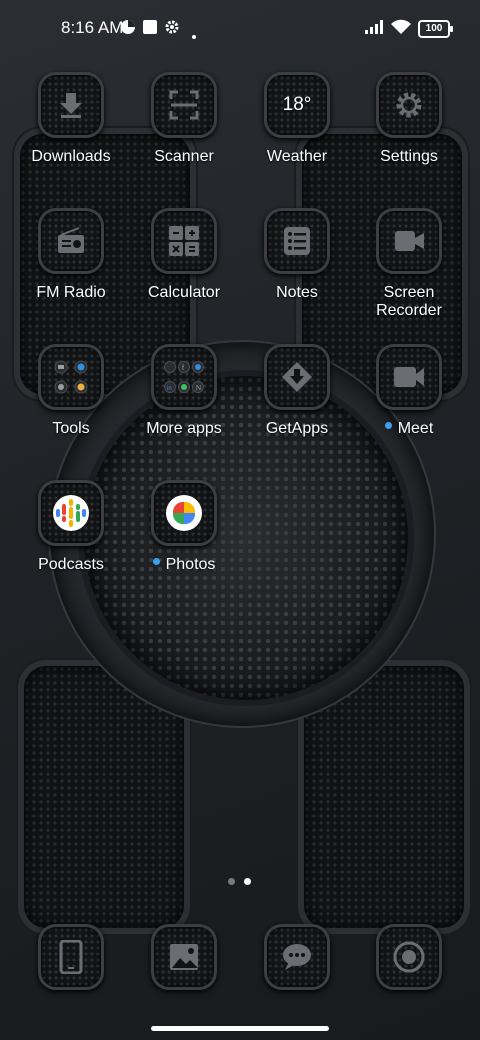 This screenshot has height=1040, width=480. I want to click on app-label-line: Recorder, so click(409, 310).